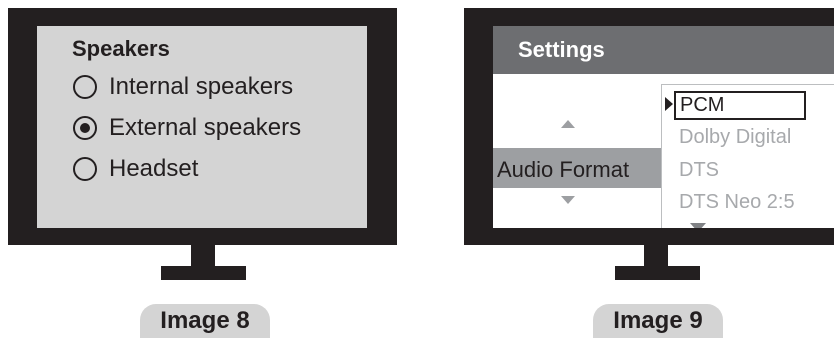 Image resolution: width=834 pixels, height=338 pixels. I want to click on radio-headset, so click(85, 169).